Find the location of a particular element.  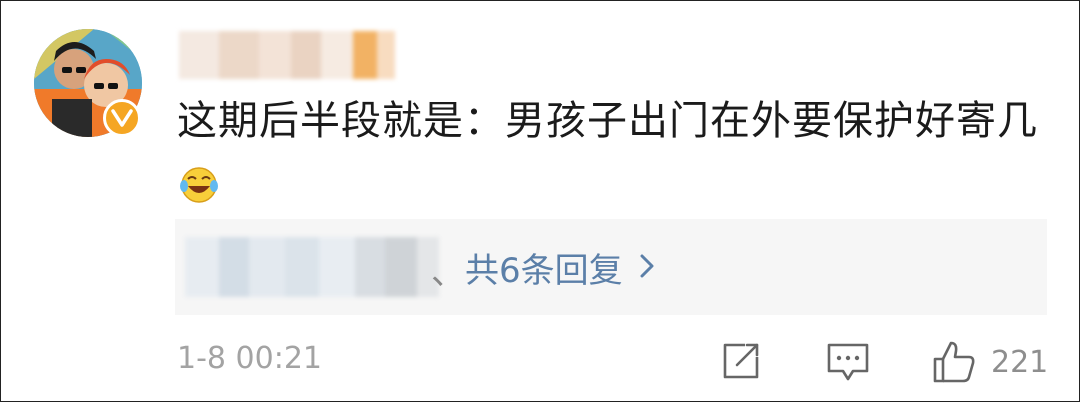

laughing-crying-emoji-icon is located at coordinates (199, 191).